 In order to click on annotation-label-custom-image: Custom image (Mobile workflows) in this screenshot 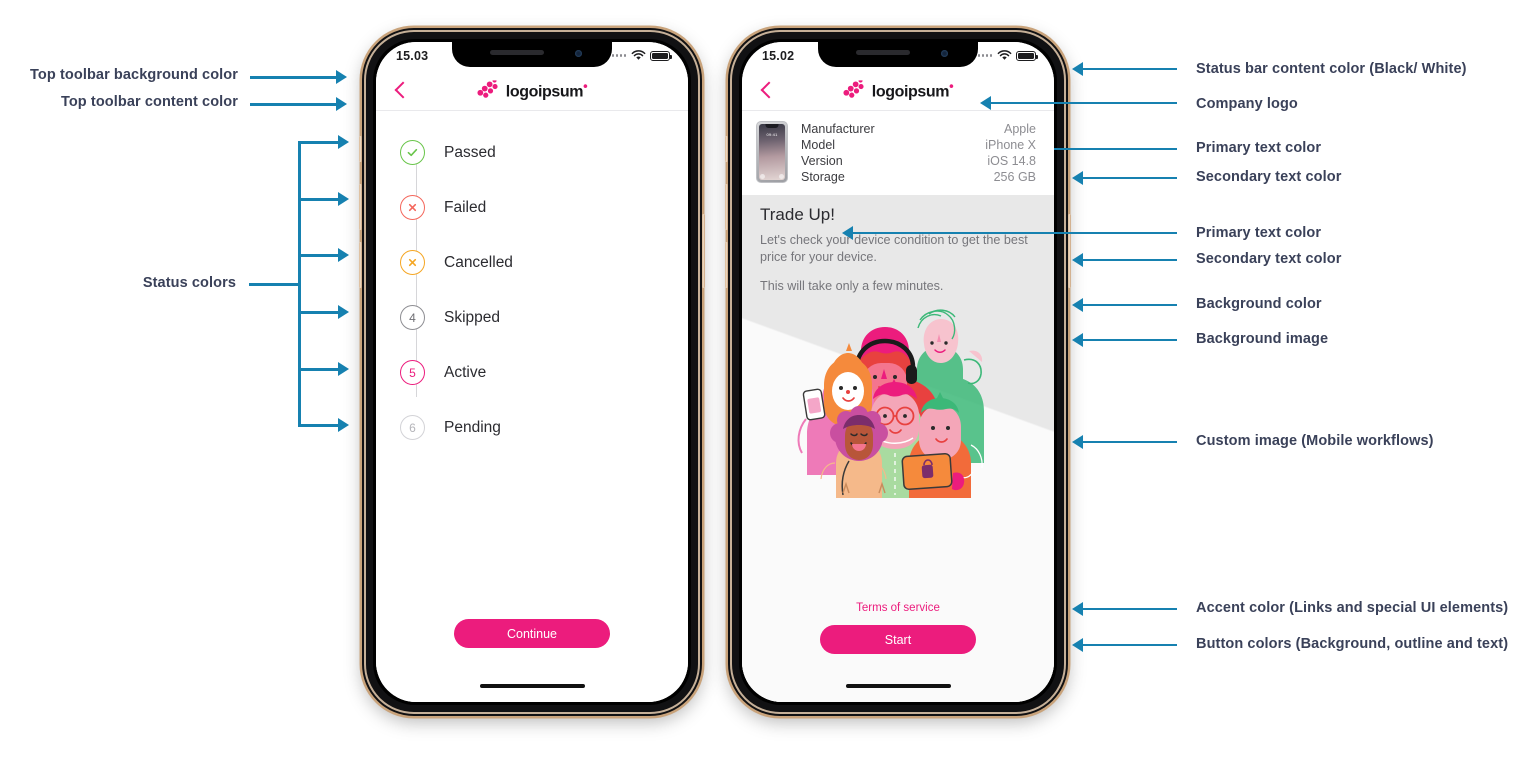, I will do `click(1315, 441)`.